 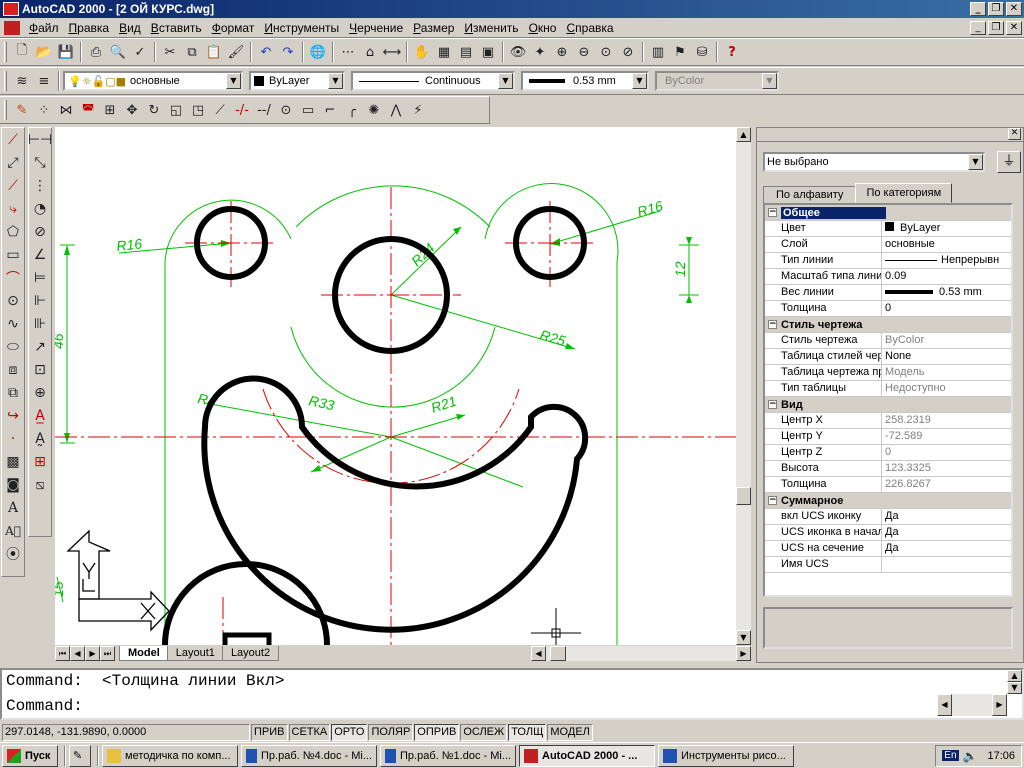 What do you see at coordinates (40, 323) in the screenshot?
I see `continue-dim-icon: ⊪` at bounding box center [40, 323].